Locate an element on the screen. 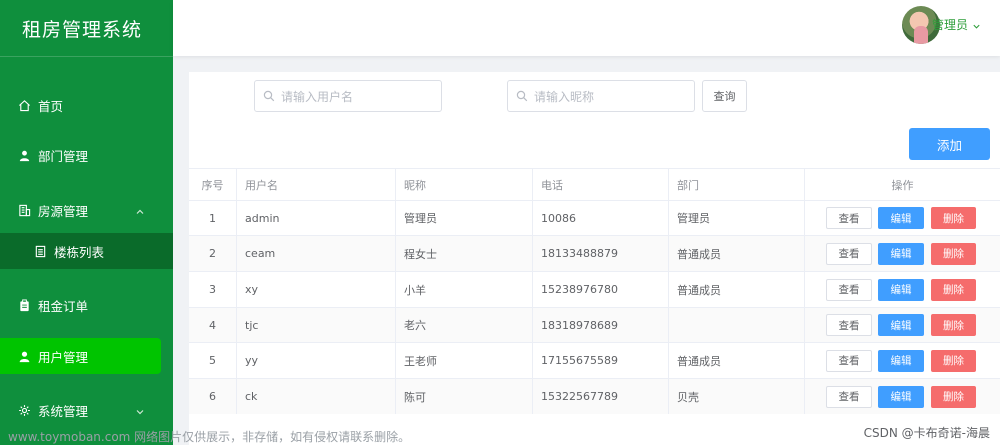 Image resolution: width=1000 pixels, height=445 pixels. sidebar-item-label: 租金订单 is located at coordinates (63, 306).